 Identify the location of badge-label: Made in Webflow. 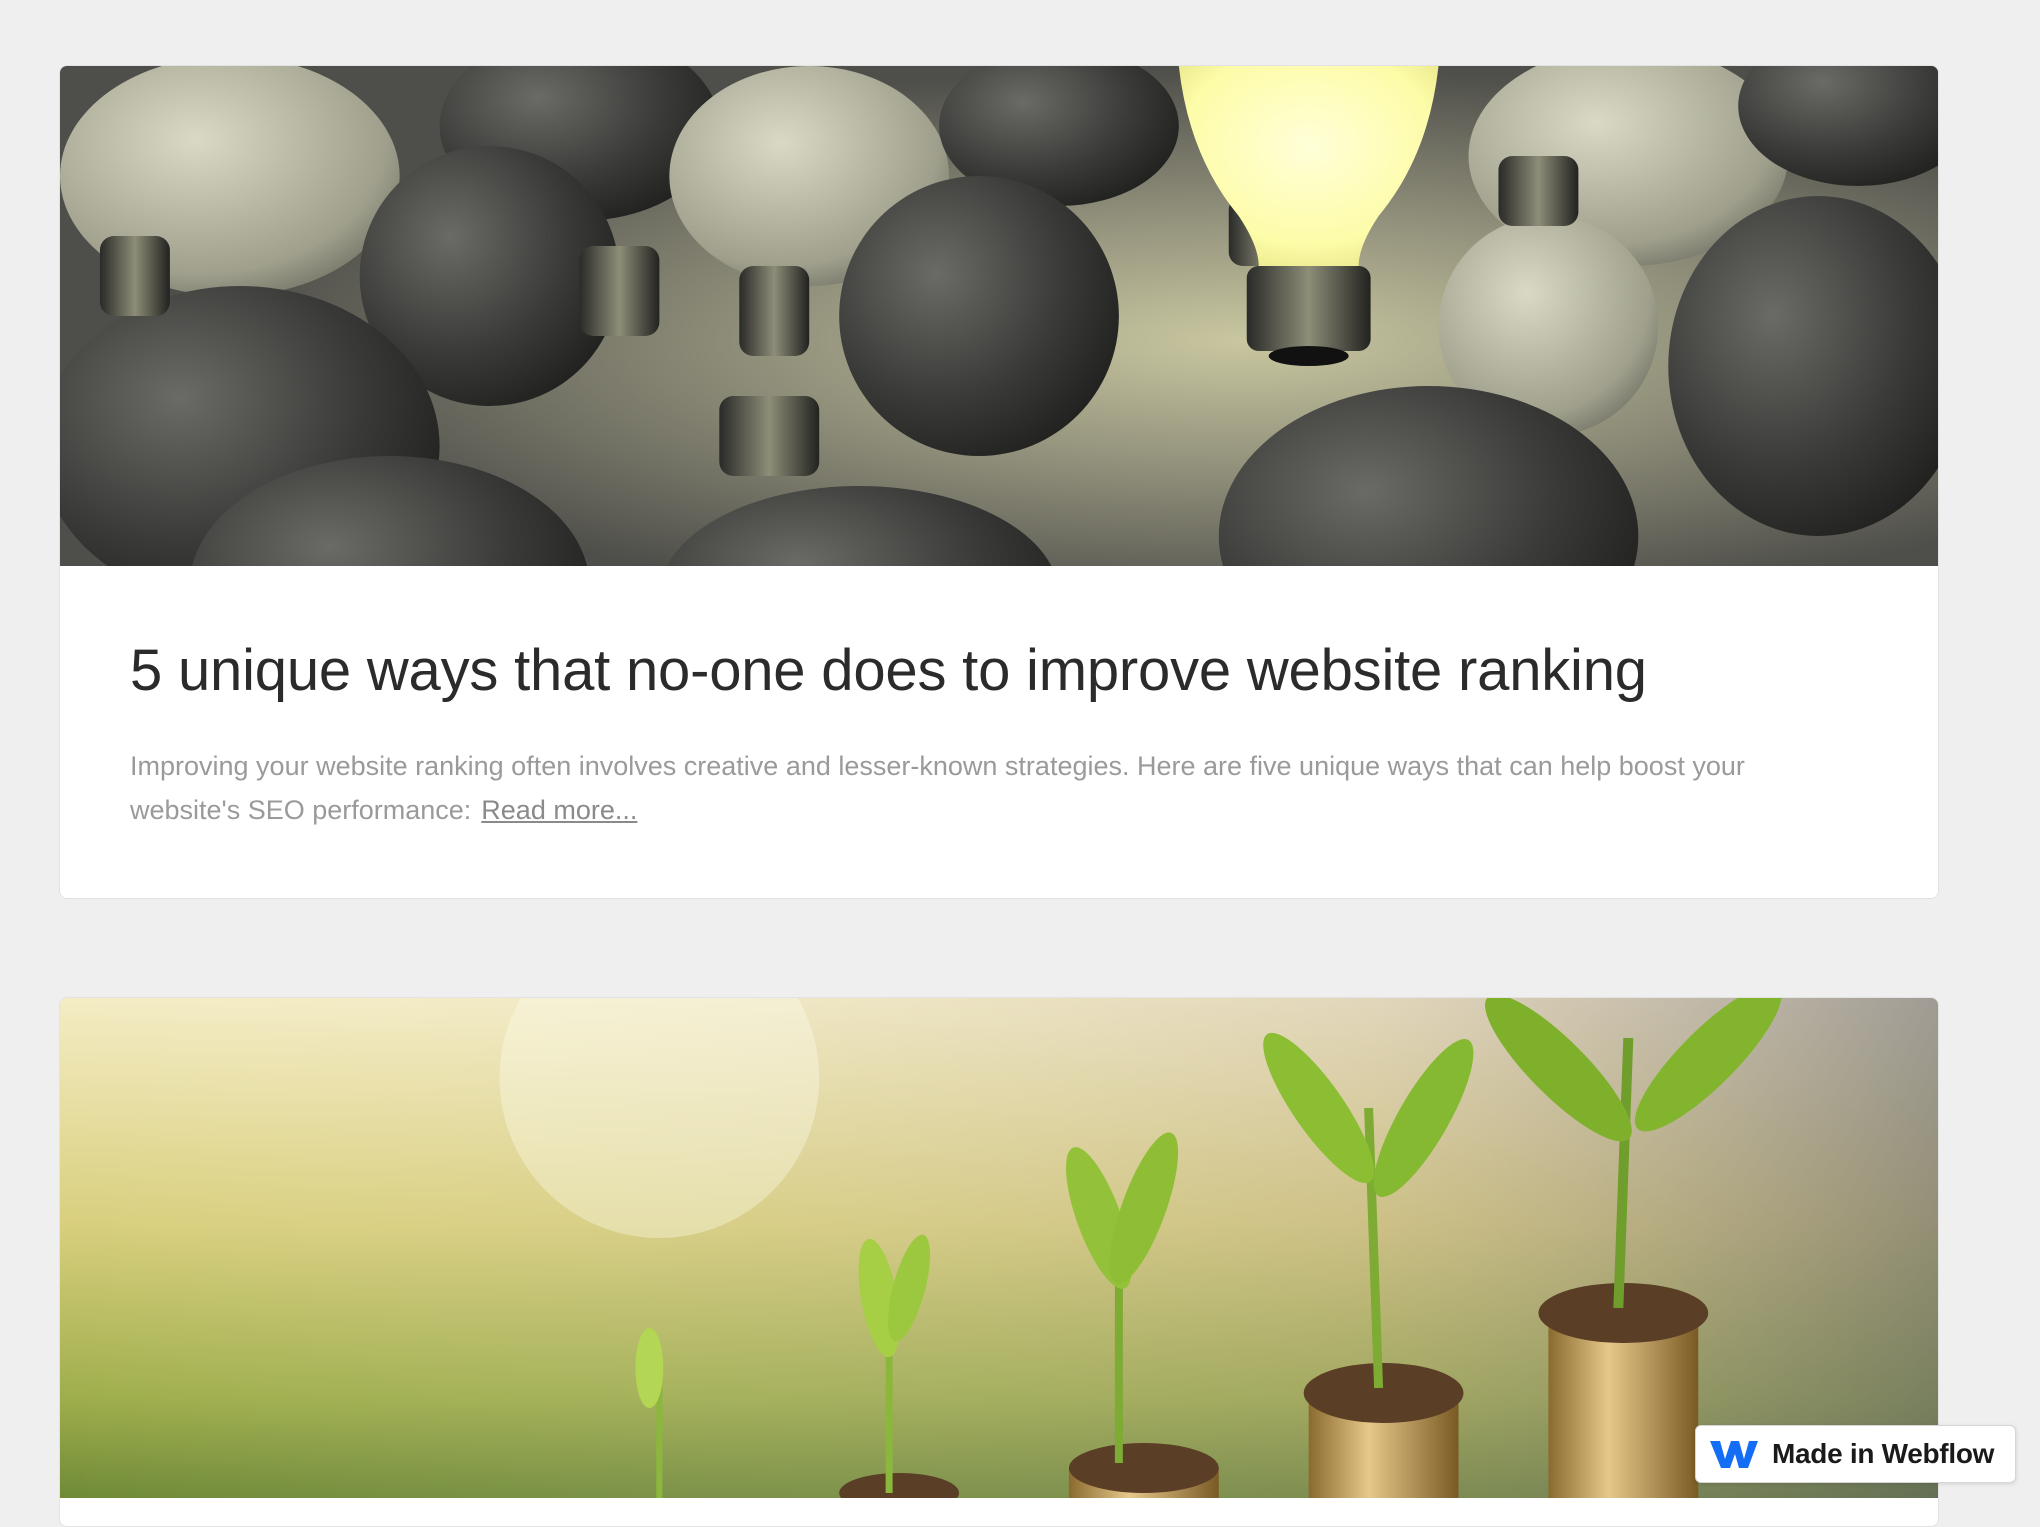
(1883, 1453).